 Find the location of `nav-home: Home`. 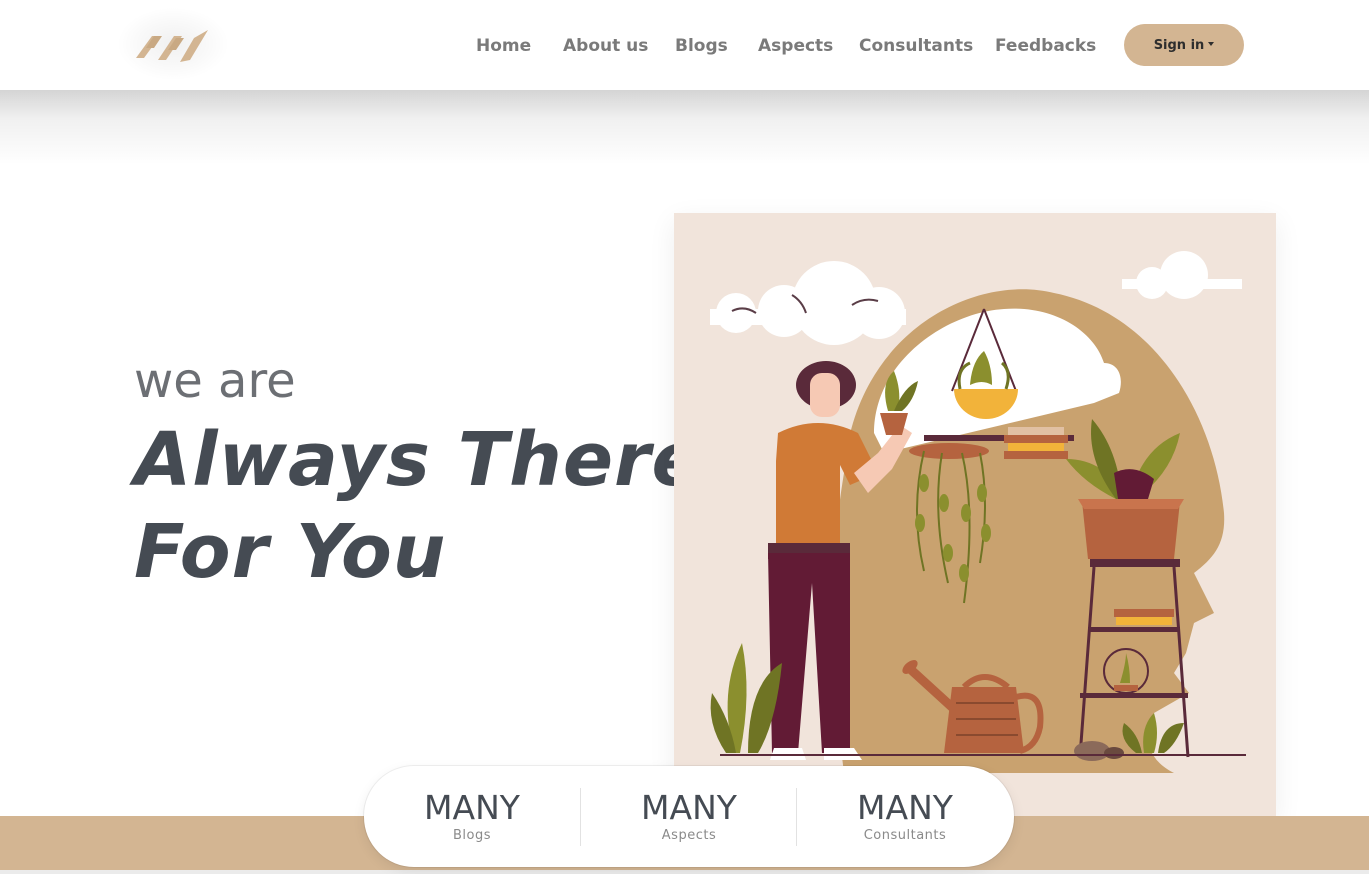

nav-home: Home is located at coordinates (503, 46).